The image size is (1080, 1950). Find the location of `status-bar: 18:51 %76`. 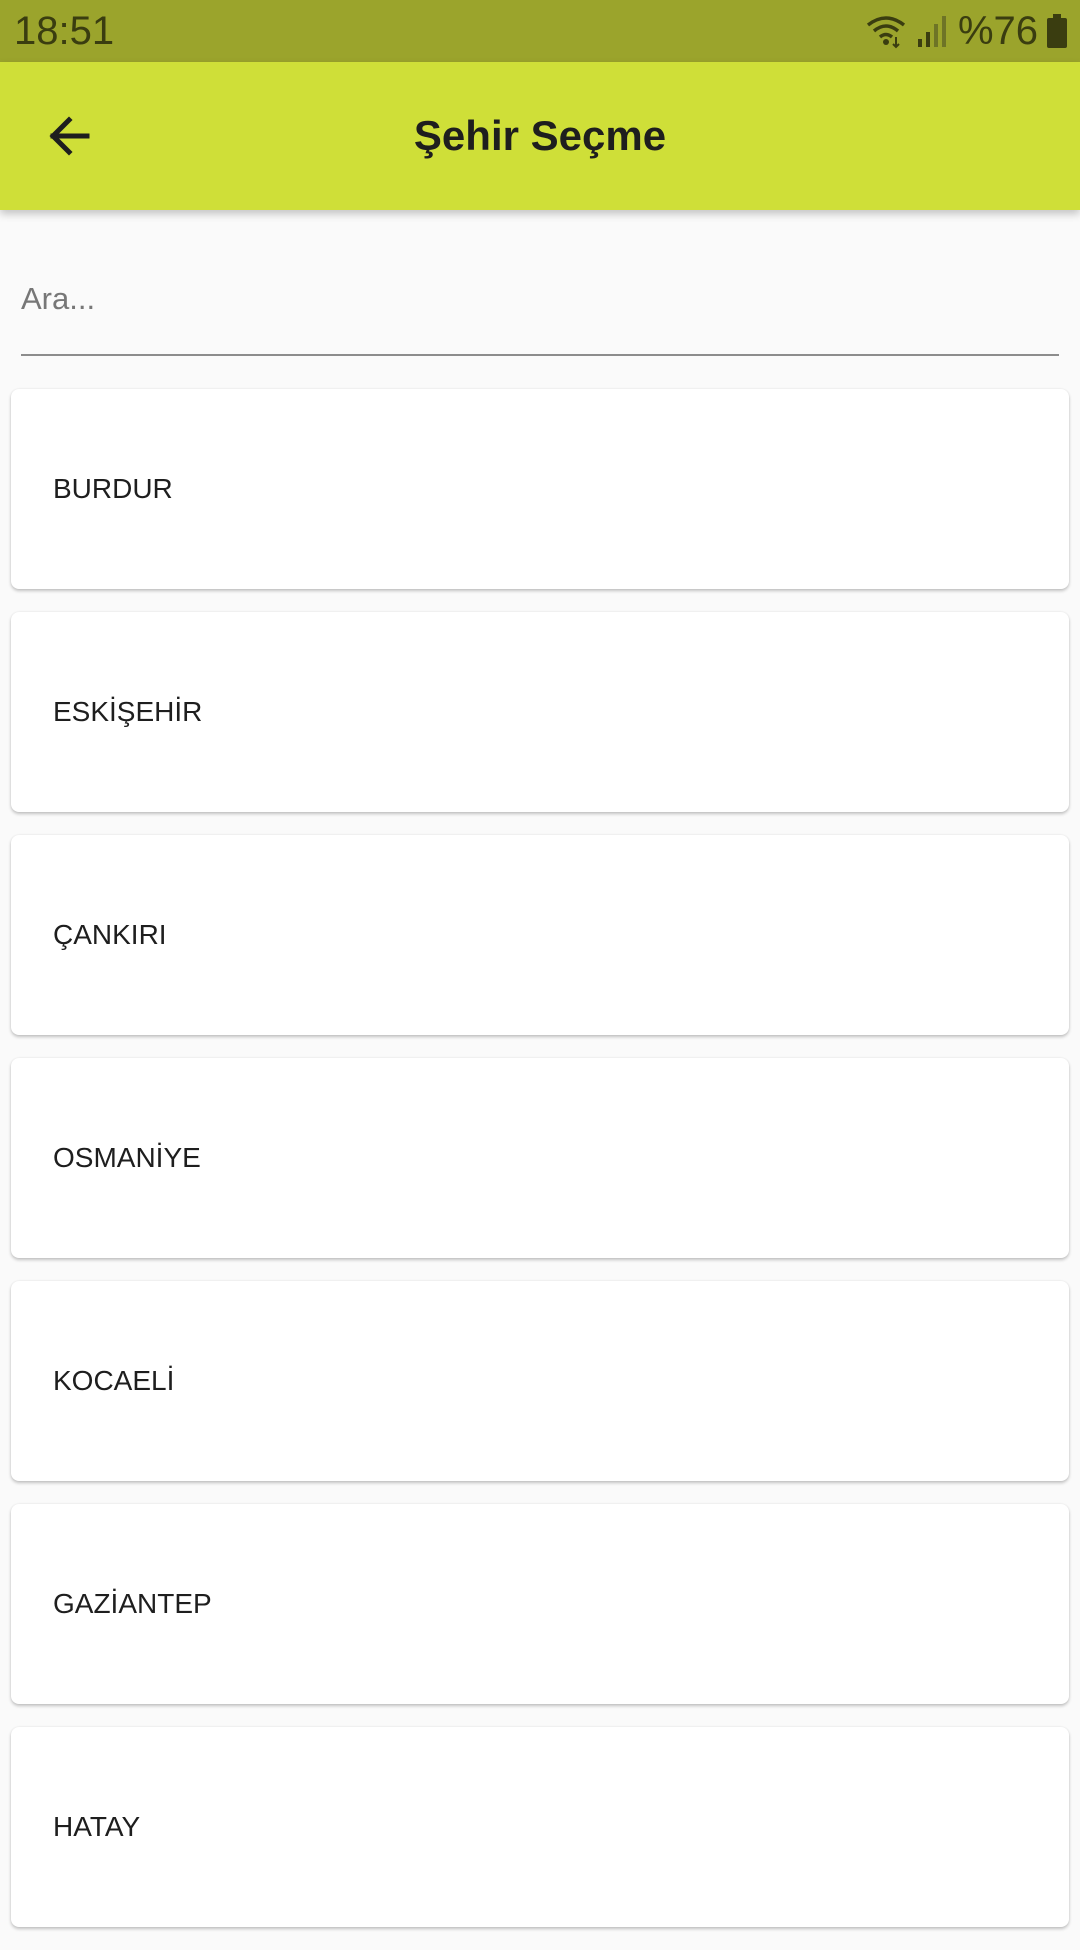

status-bar: 18:51 %76 is located at coordinates (540, 31).